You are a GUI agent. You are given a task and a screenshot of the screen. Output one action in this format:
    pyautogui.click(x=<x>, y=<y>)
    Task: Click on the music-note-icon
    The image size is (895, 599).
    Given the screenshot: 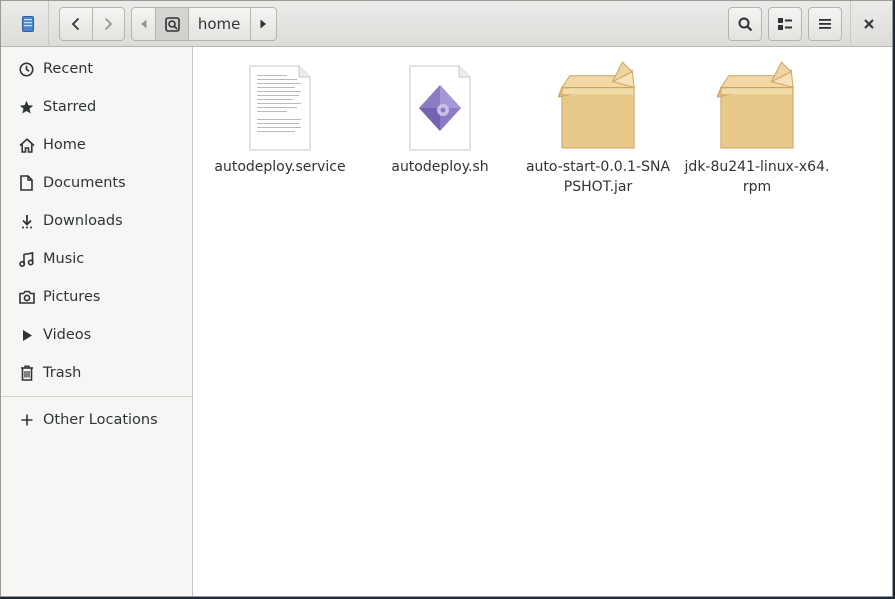 What is the action you would take?
    pyautogui.click(x=26, y=259)
    